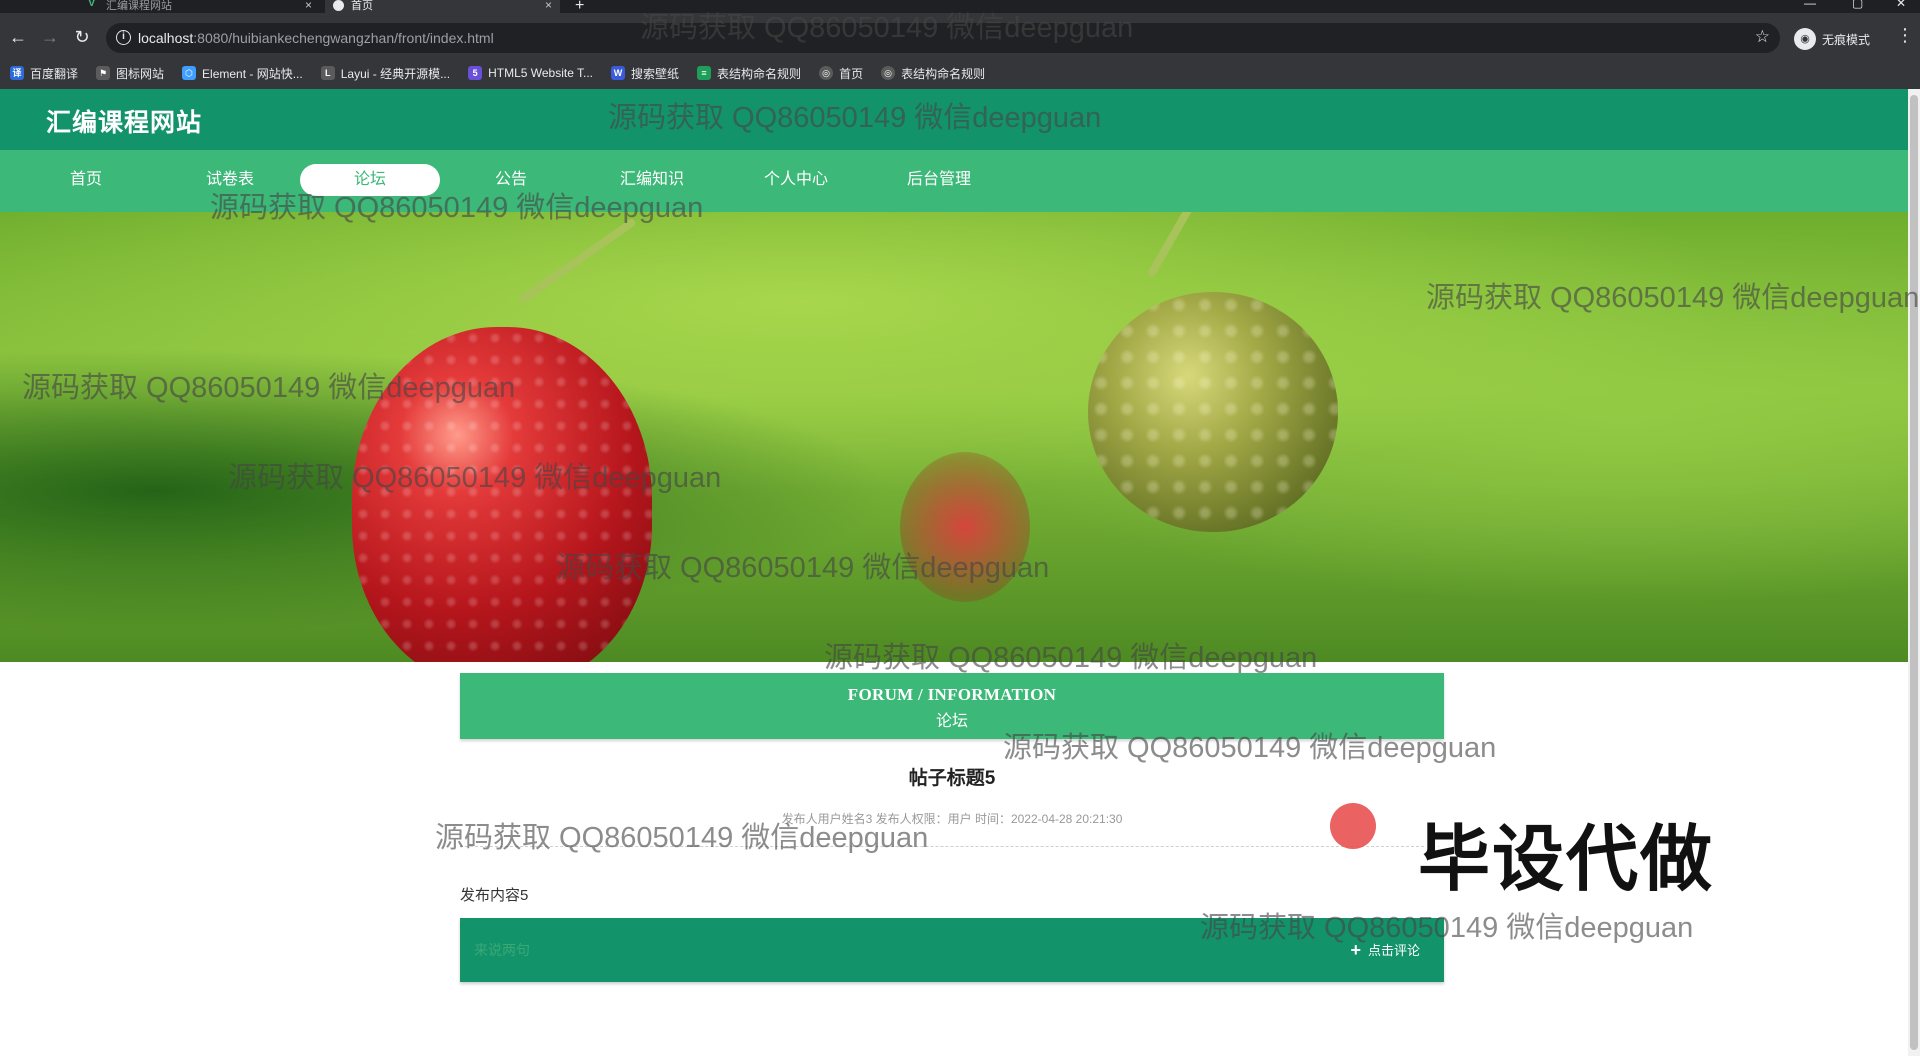 The width and height of the screenshot is (1920, 1056). I want to click on translate-icon: 译, so click(17, 73).